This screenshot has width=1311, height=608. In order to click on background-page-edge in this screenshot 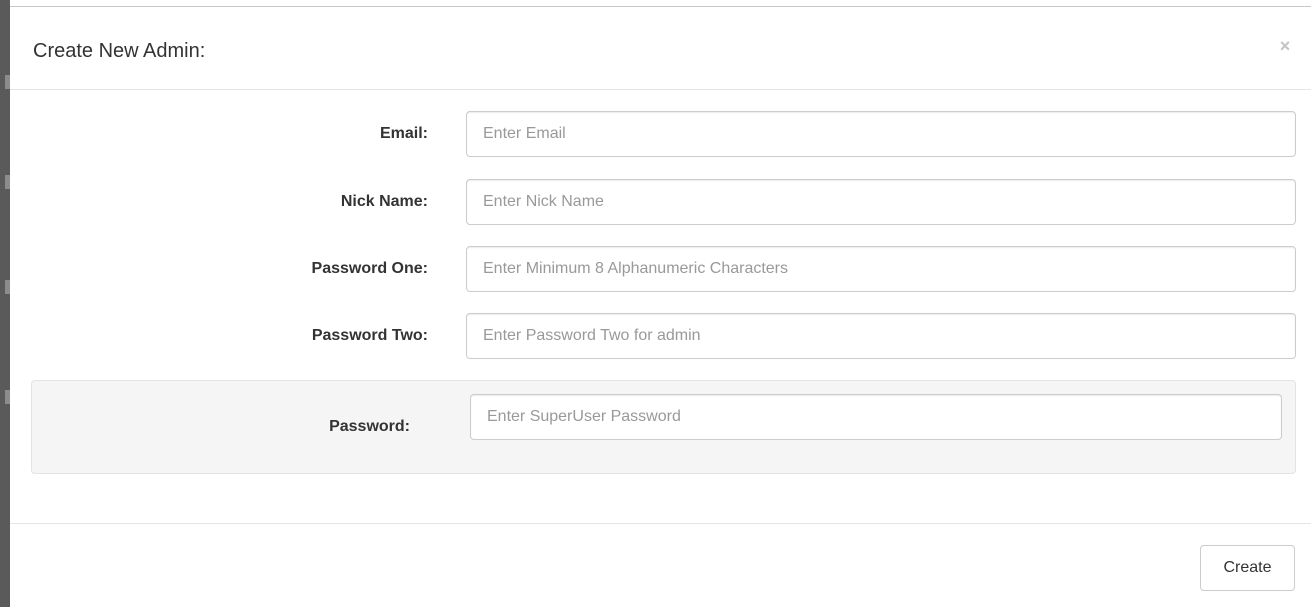, I will do `click(5, 303)`.